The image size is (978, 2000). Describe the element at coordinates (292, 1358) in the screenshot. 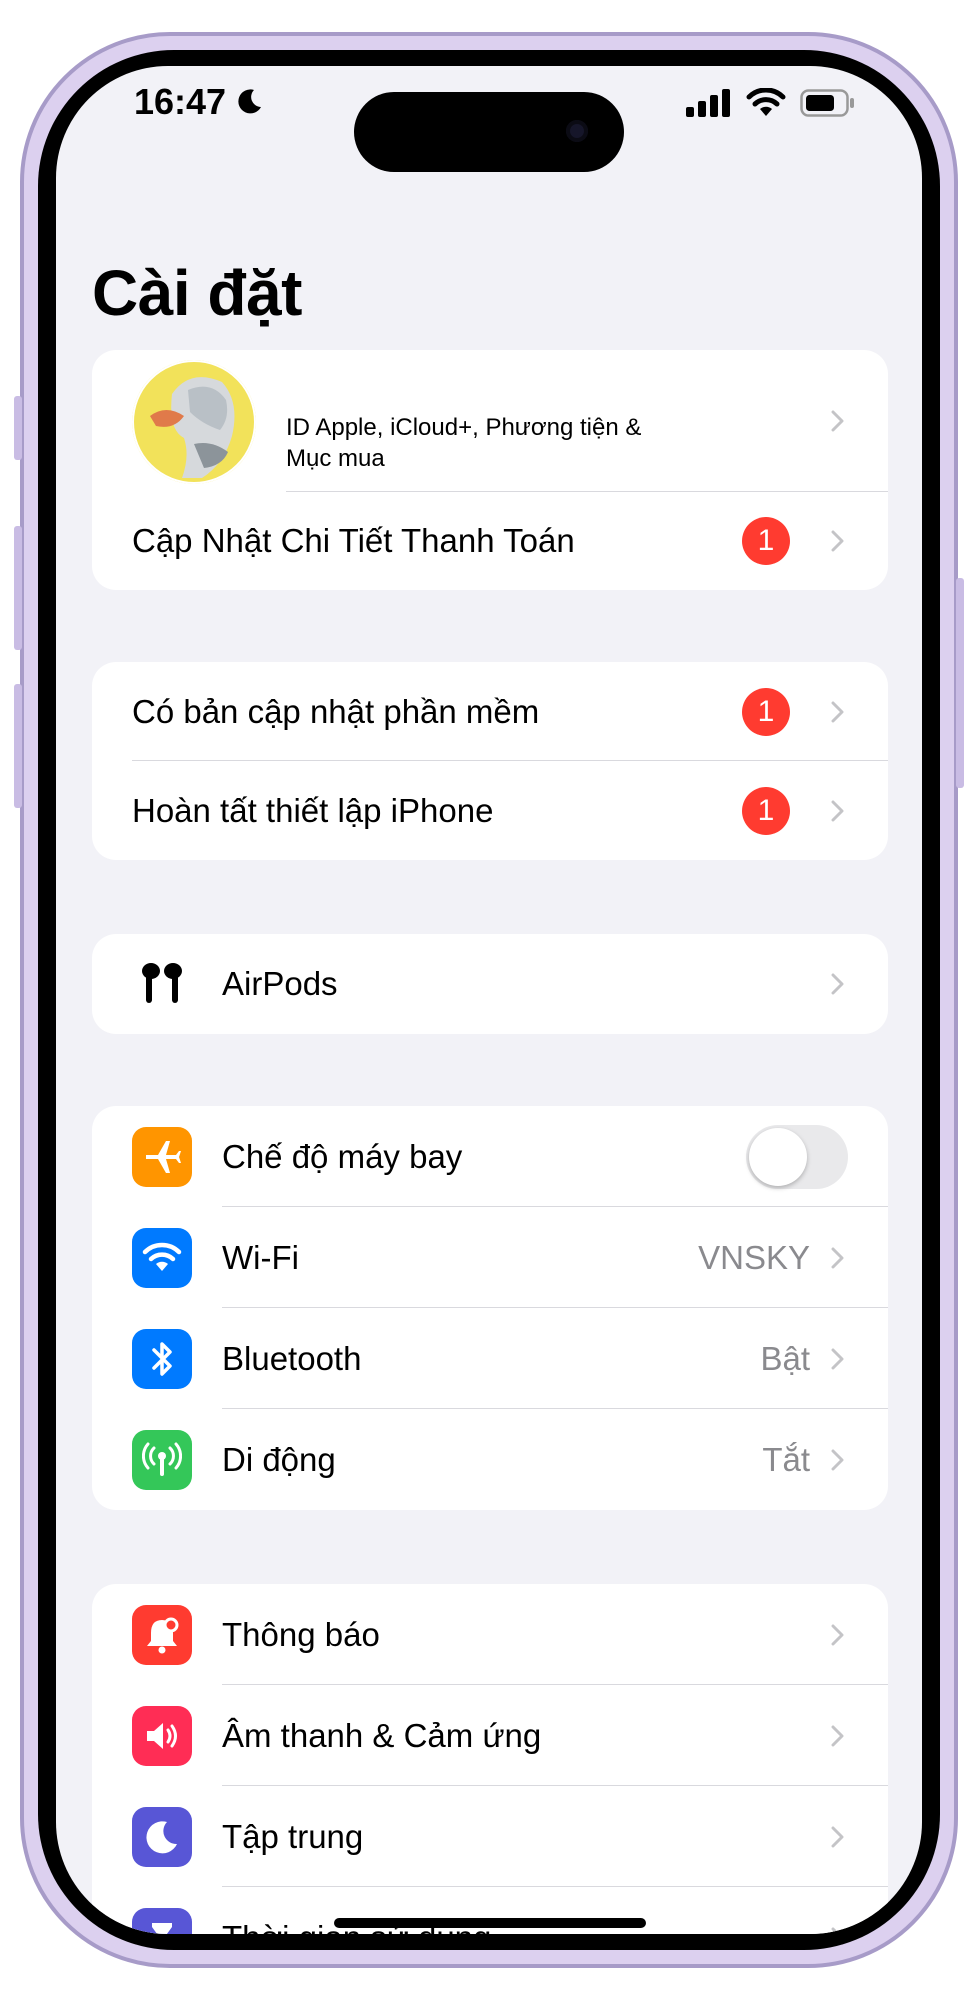

I see `bluetooth-label: Bluetooth` at that location.